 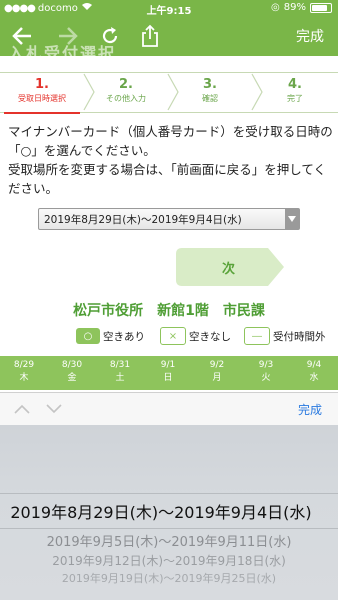 I want to click on step-indicator: 1. 受取日時選択 2. その他入力 3. 確認 4. 完了, so click(x=169, y=92).